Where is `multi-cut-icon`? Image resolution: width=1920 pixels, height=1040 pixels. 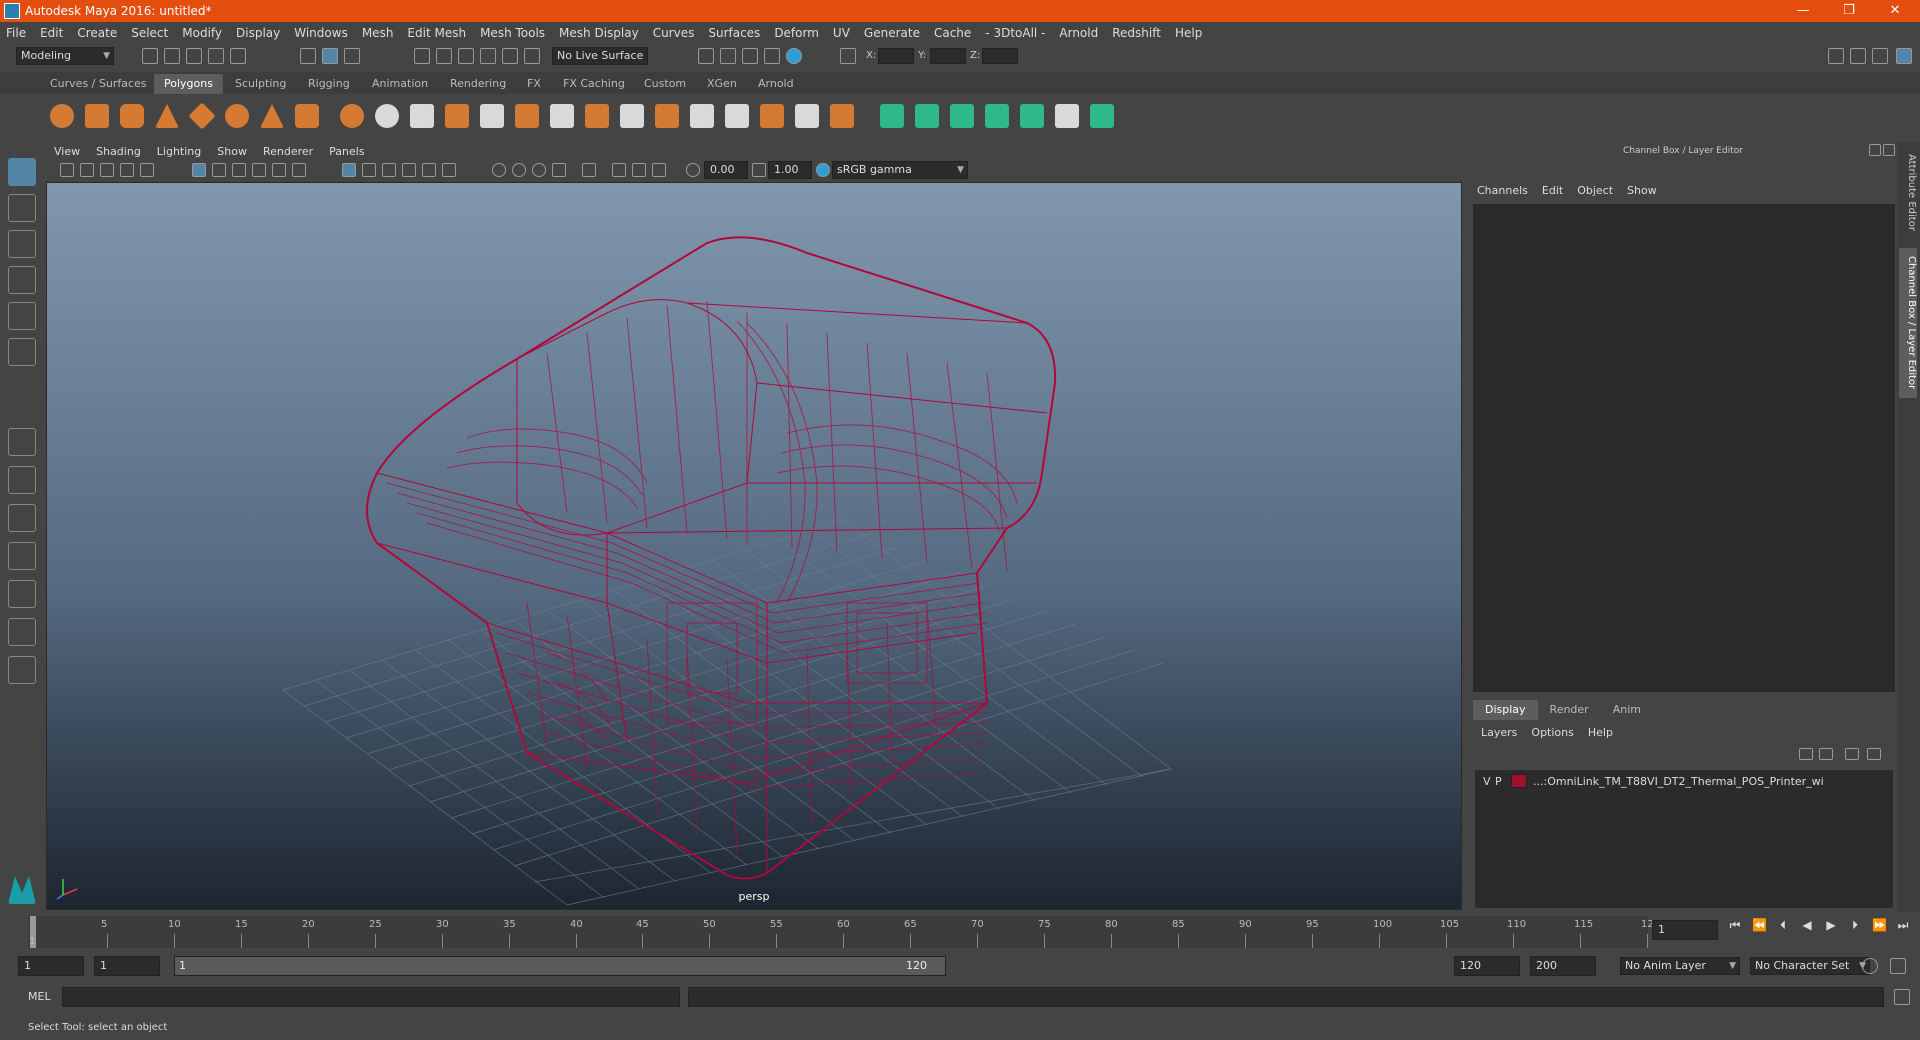 multi-cut-icon is located at coordinates (562, 116).